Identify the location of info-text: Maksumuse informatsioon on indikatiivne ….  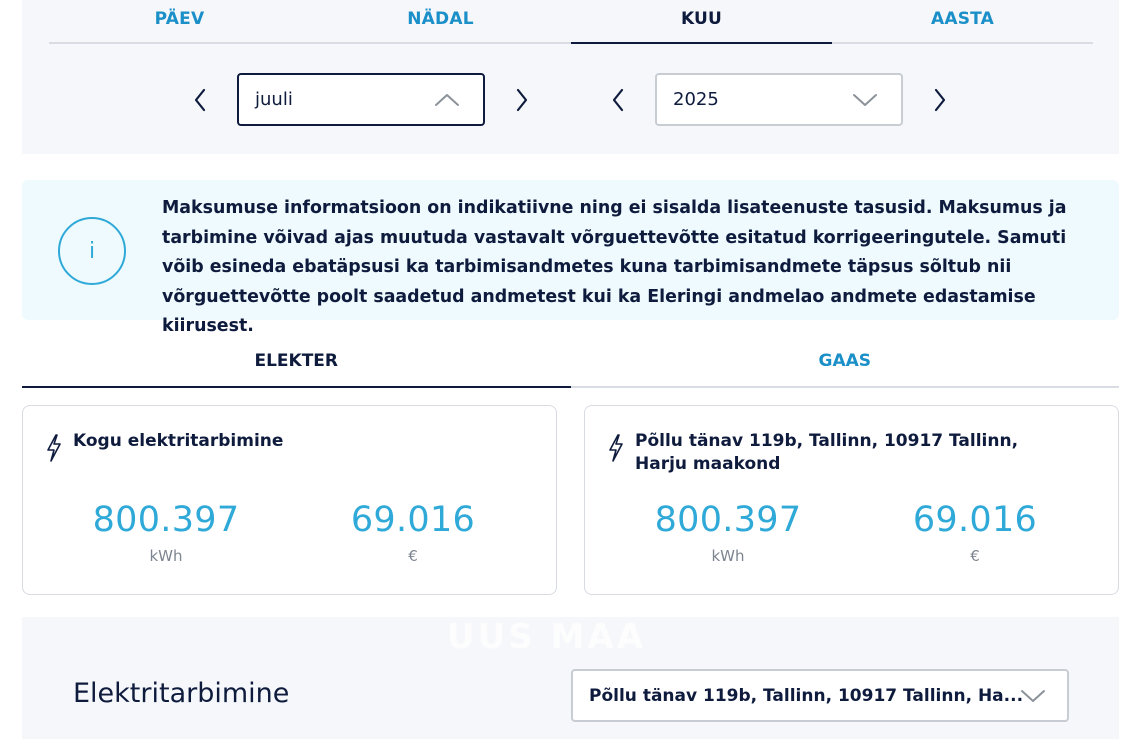
(614, 267).